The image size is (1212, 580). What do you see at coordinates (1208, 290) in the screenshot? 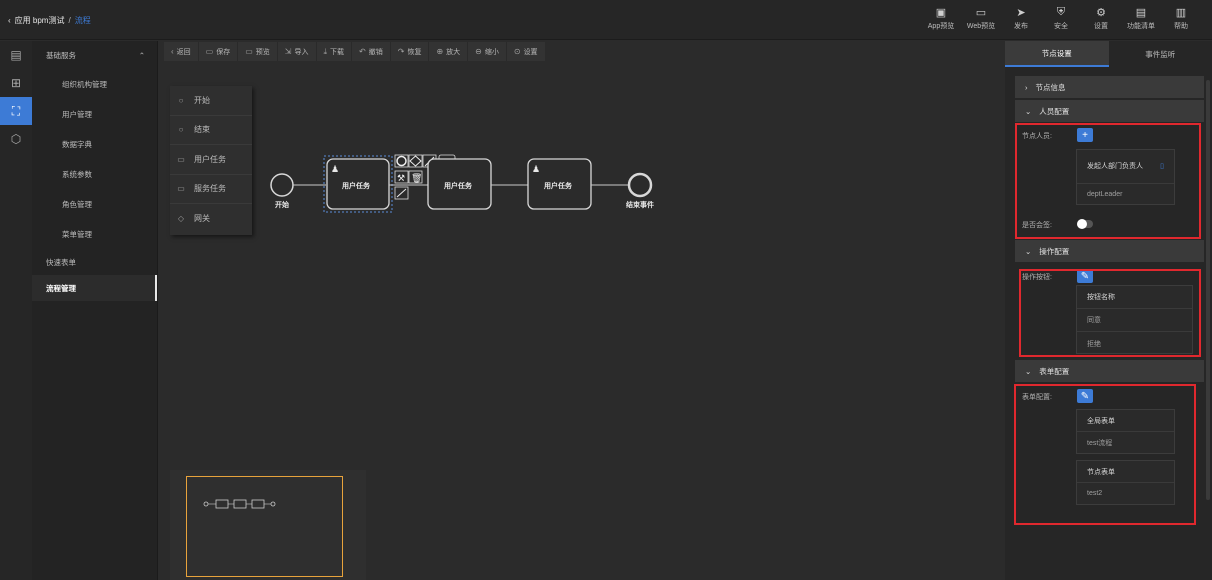
I see `panel-scrollbar` at bounding box center [1208, 290].